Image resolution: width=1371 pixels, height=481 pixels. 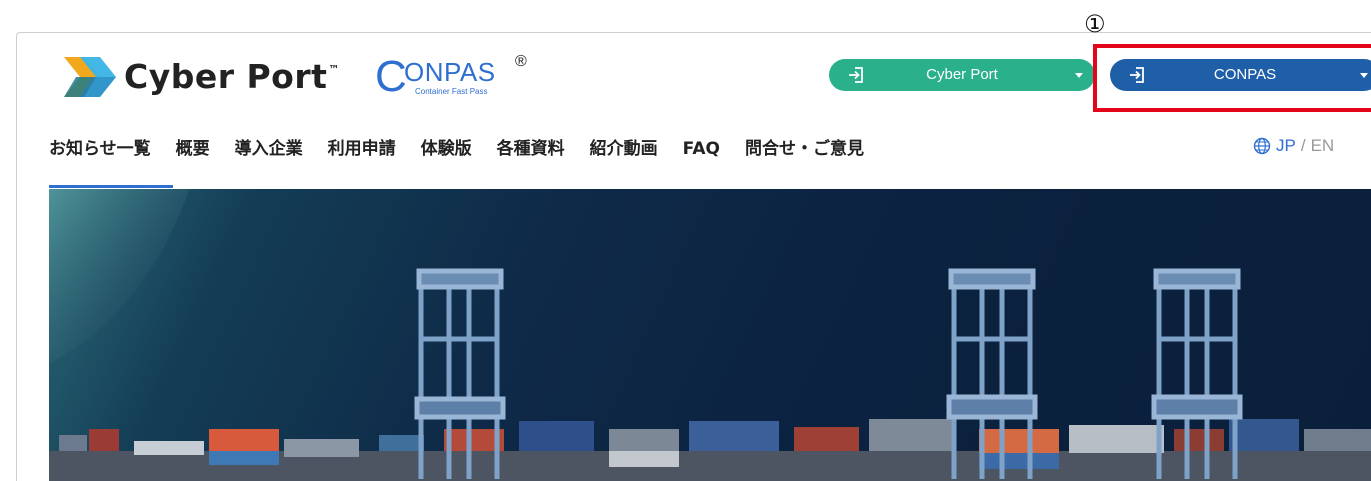 I want to click on annotation-marker: ①, so click(x=1095, y=24).